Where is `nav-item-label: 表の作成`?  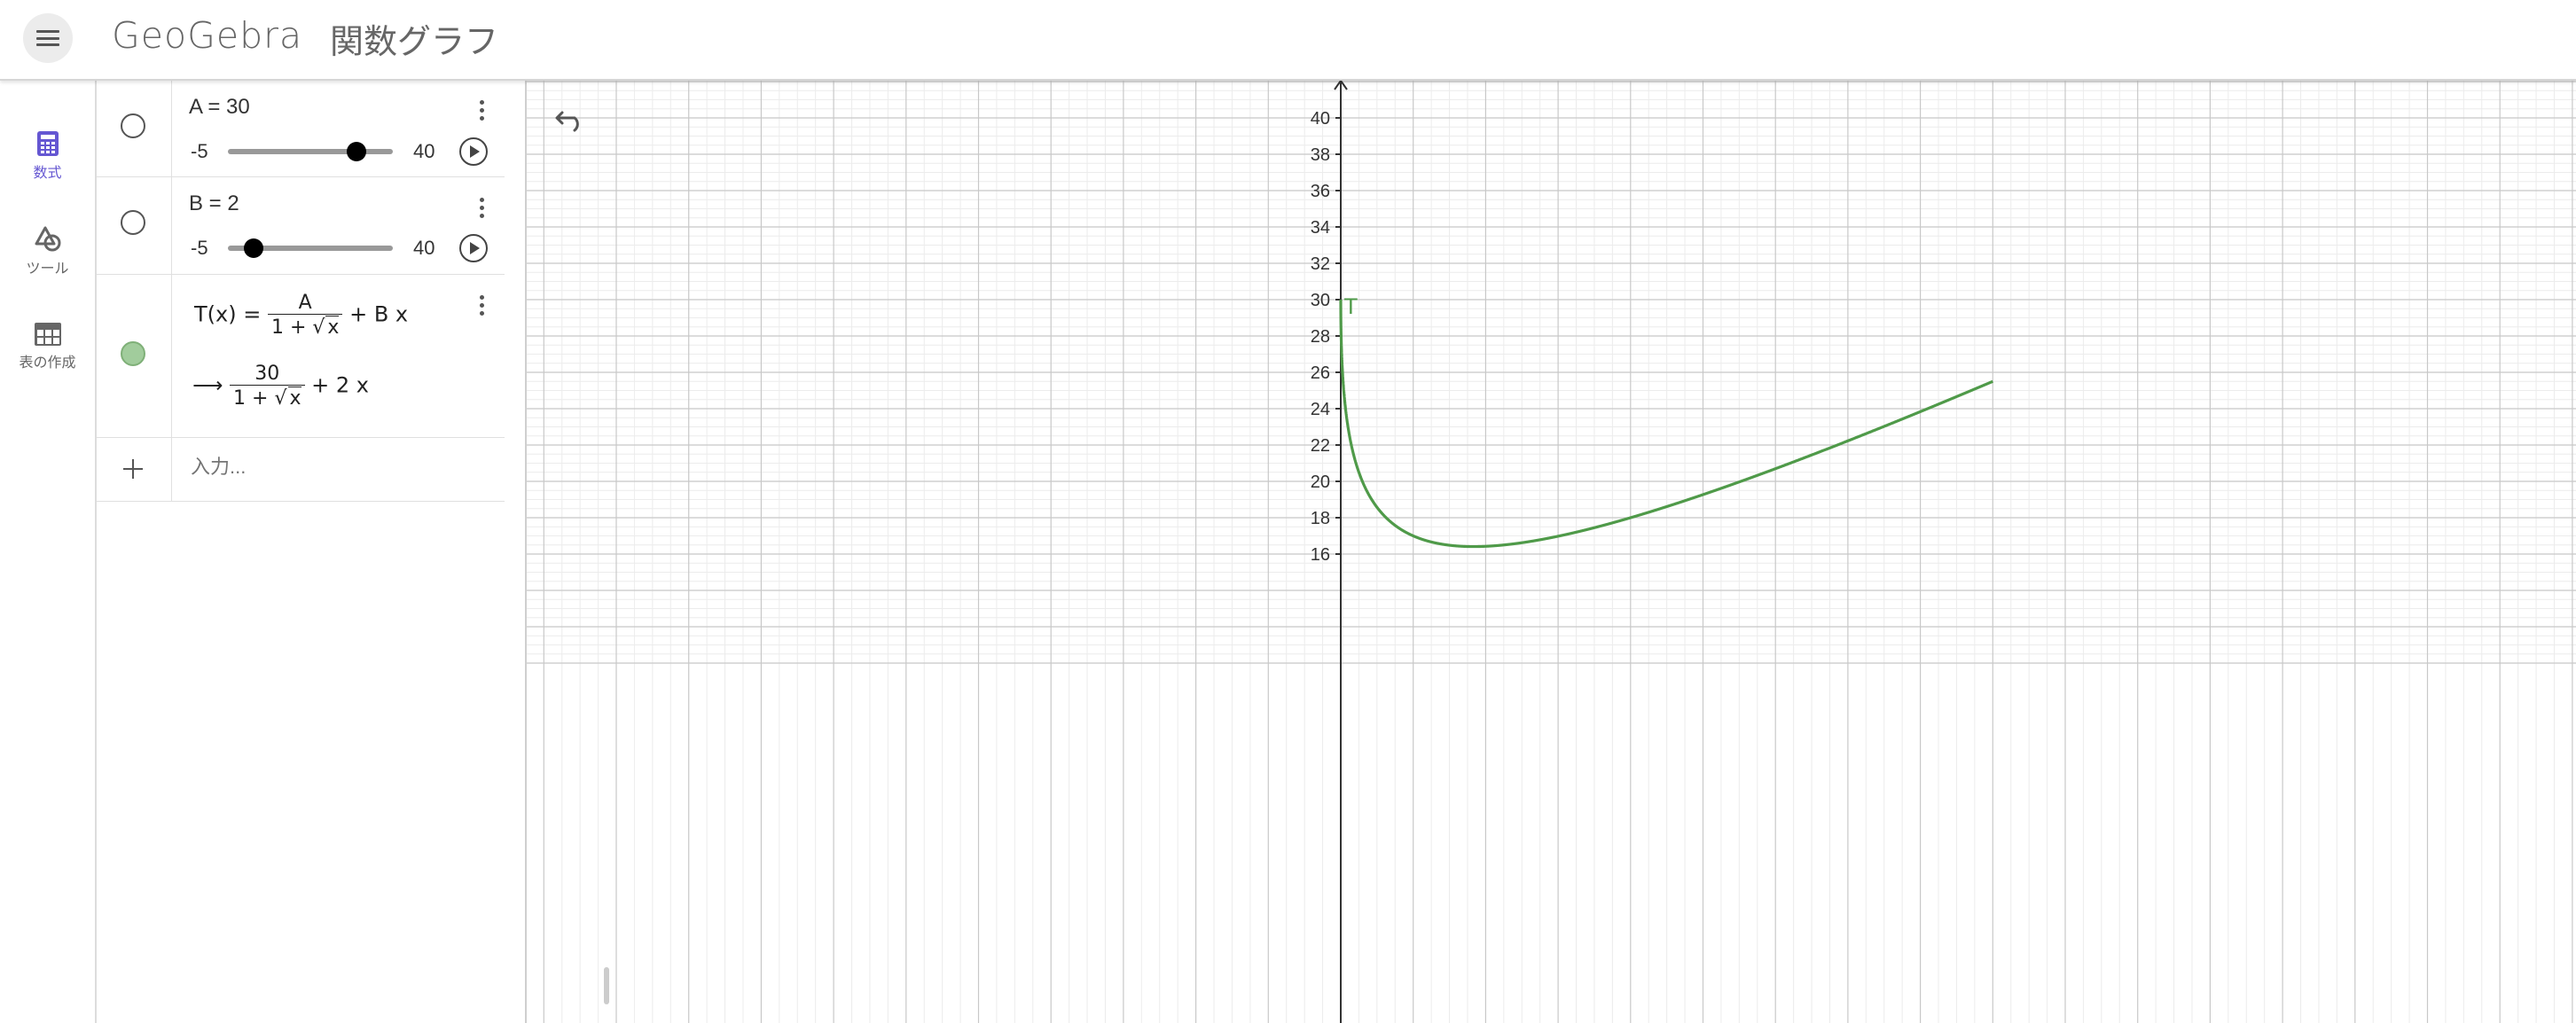 nav-item-label: 表の作成 is located at coordinates (47, 363).